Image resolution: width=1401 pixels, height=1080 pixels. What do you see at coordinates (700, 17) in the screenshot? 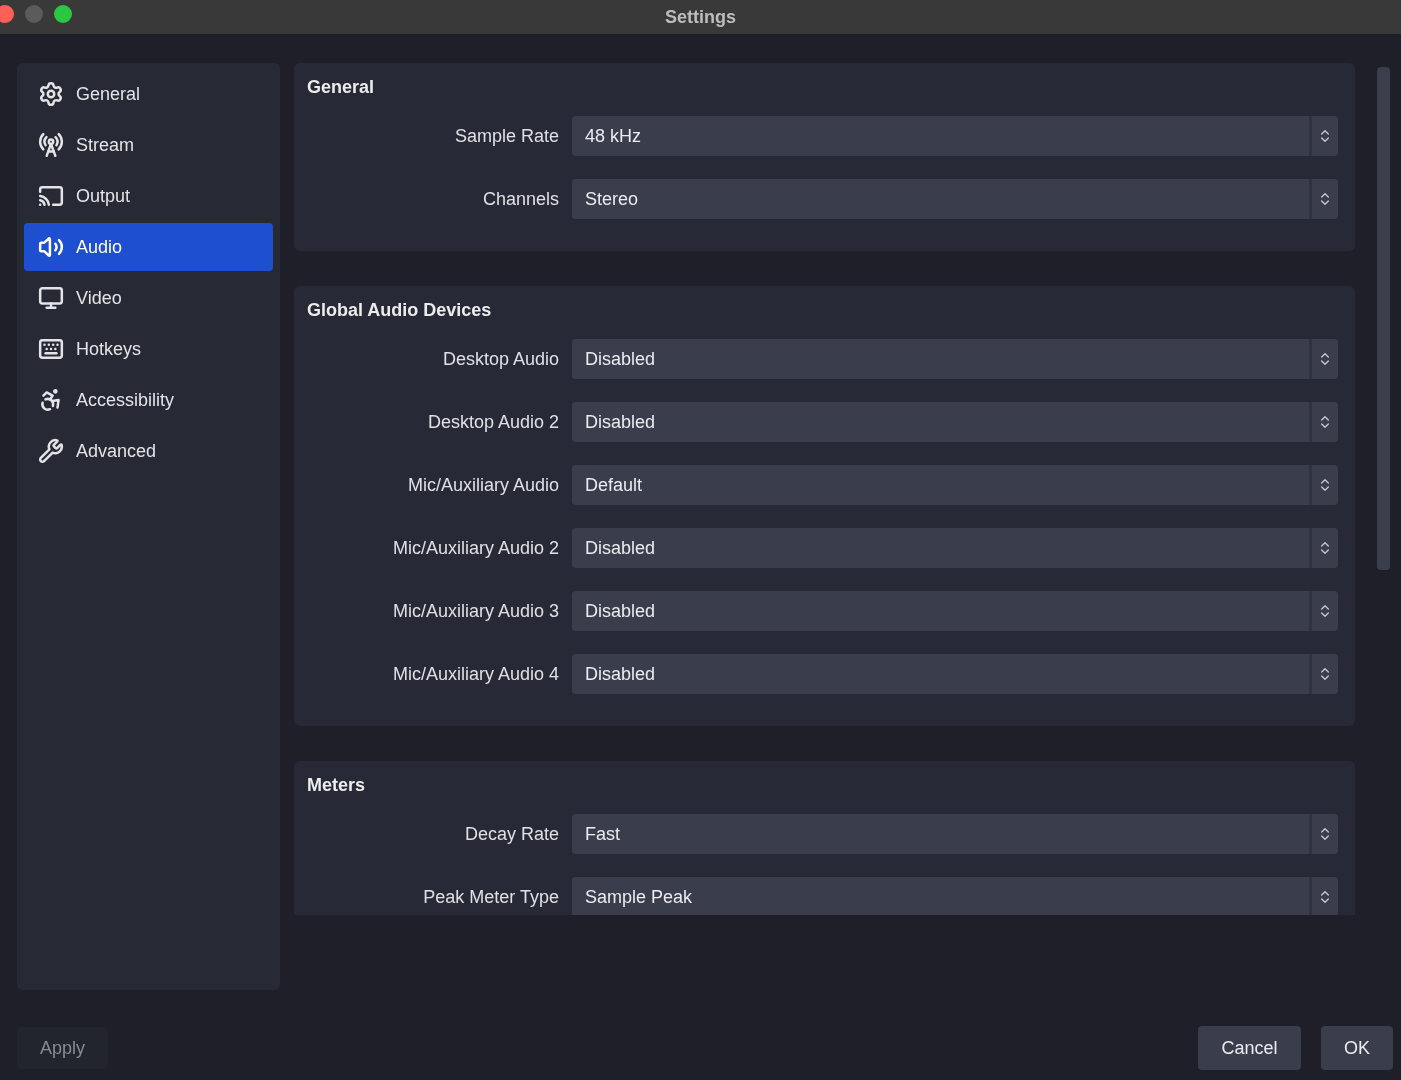
I see `window-title: Settings` at bounding box center [700, 17].